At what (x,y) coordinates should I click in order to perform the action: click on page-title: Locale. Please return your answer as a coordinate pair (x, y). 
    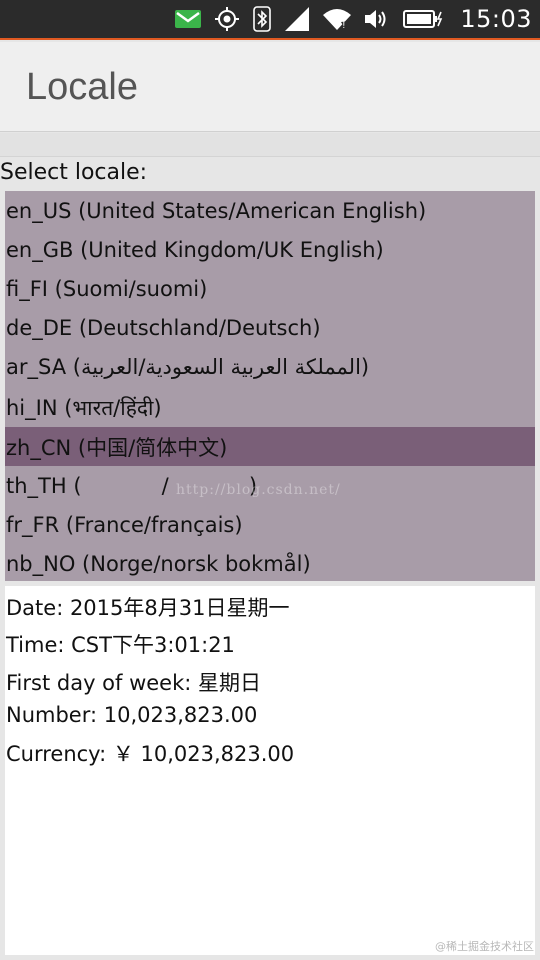
    Looking at the image, I should click on (82, 87).